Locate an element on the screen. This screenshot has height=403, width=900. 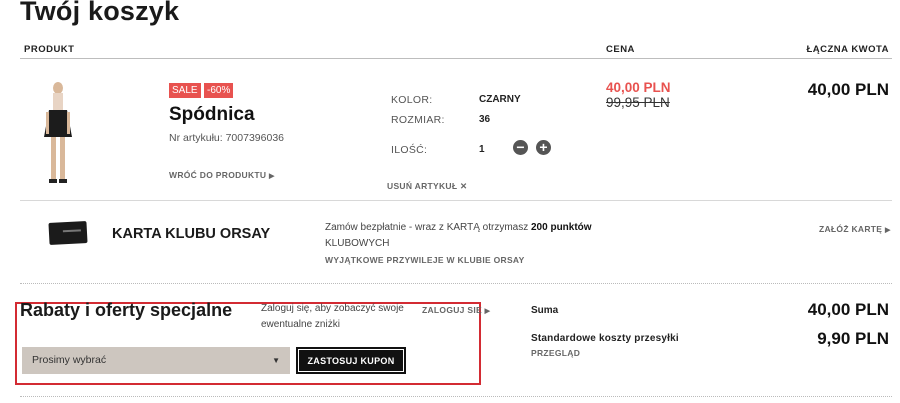
sale-badge: SALE is located at coordinates (185, 90).